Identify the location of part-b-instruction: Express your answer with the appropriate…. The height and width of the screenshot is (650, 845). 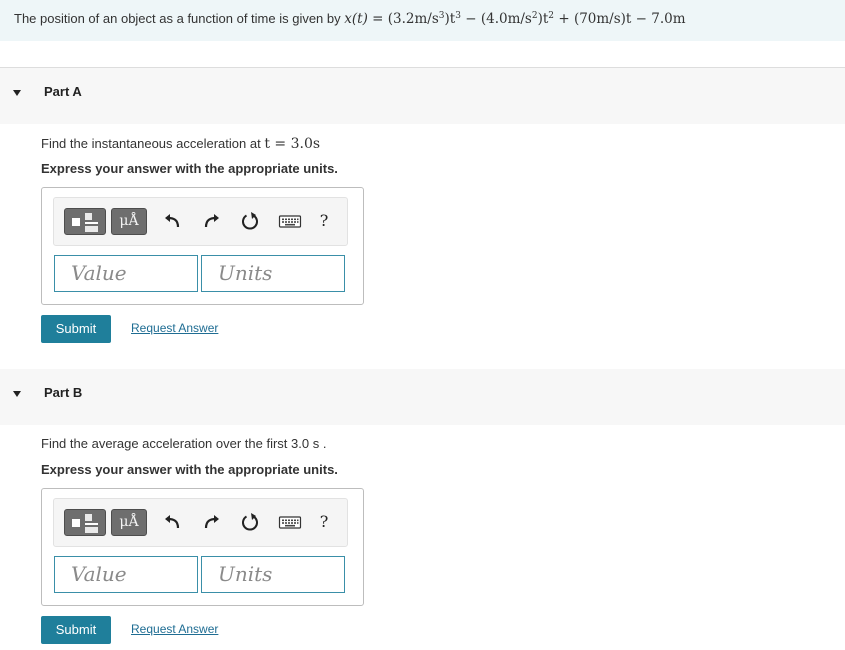
(189, 469).